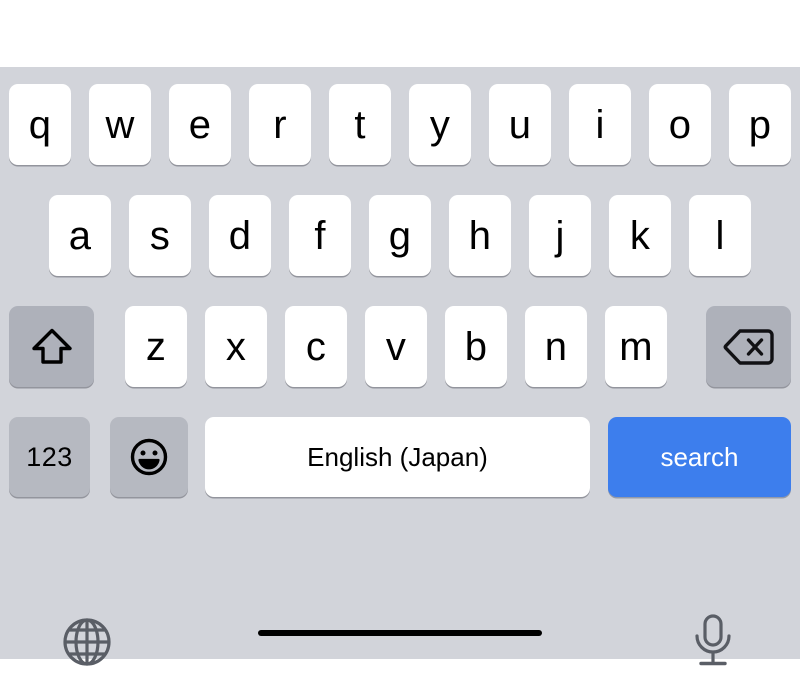 The width and height of the screenshot is (800, 675). Describe the element at coordinates (320, 235) in the screenshot. I see `key-f: f` at that location.